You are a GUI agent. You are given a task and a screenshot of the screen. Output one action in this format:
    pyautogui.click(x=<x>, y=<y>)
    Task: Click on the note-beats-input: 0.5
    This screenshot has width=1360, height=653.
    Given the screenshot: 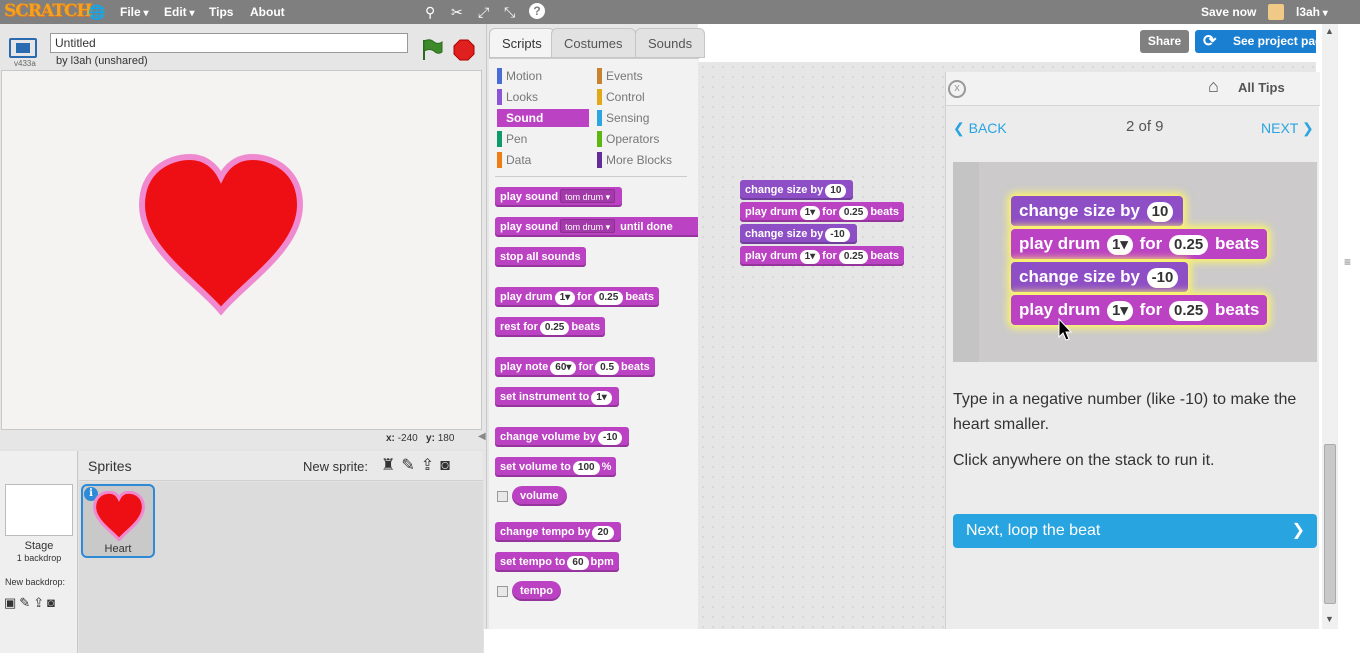 What is the action you would take?
    pyautogui.click(x=607, y=368)
    